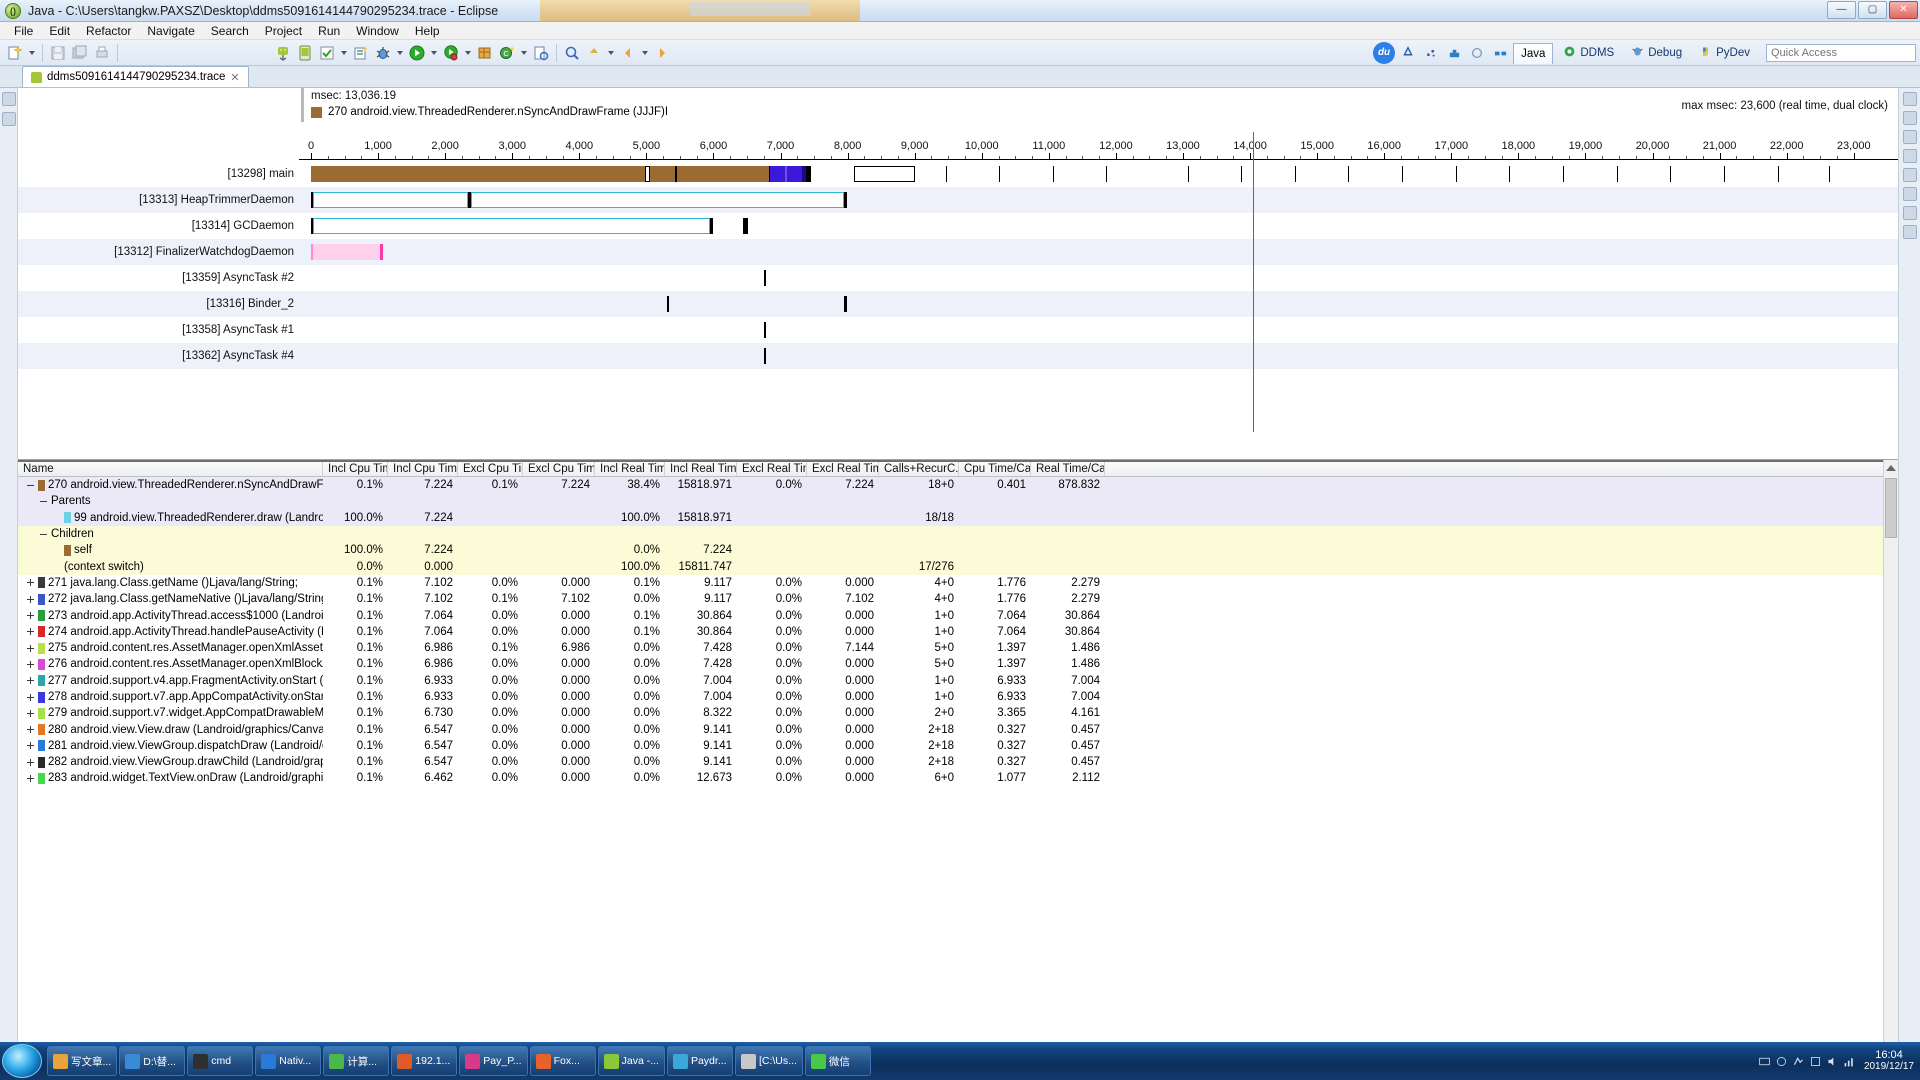  Describe the element at coordinates (507, 53) in the screenshot. I see `new-class-icon: C` at that location.